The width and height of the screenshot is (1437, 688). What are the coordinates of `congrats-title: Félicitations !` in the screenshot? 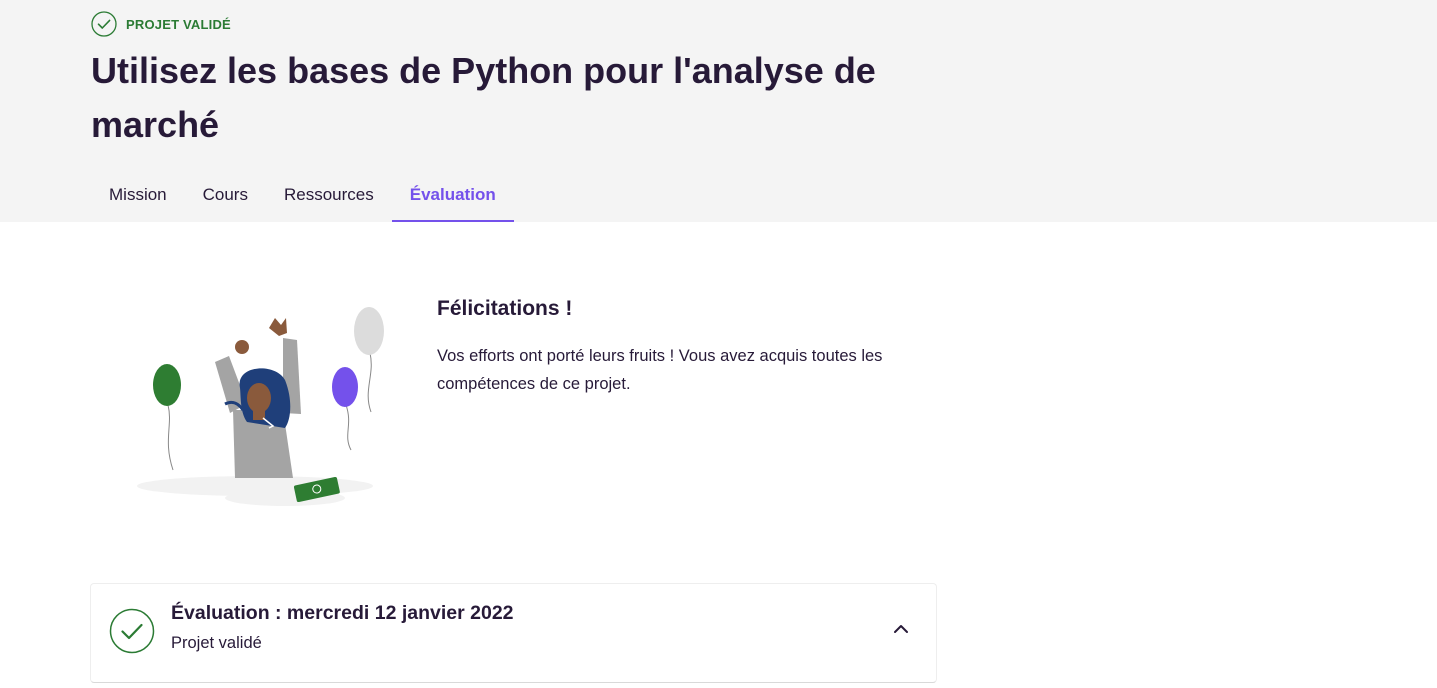 It's located at (505, 308).